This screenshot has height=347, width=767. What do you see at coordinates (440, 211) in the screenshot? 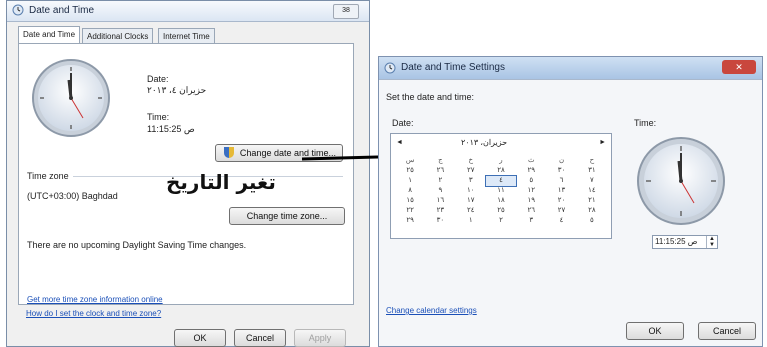
I see `calendar-day: ٢٣` at bounding box center [440, 211].